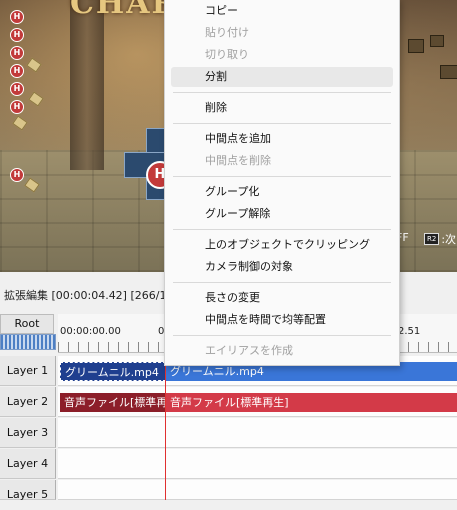  I want to click on layer-row-2: Layer 2 音声ファイル[標準再生] 音声ファイル[標準再生], so click(228, 402).